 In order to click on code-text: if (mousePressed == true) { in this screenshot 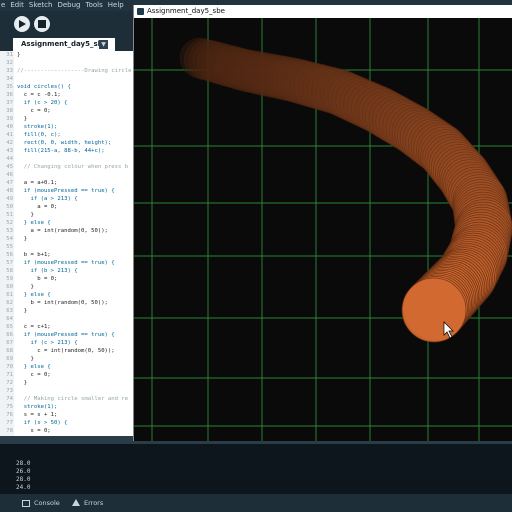, I will do `click(66, 263)`.